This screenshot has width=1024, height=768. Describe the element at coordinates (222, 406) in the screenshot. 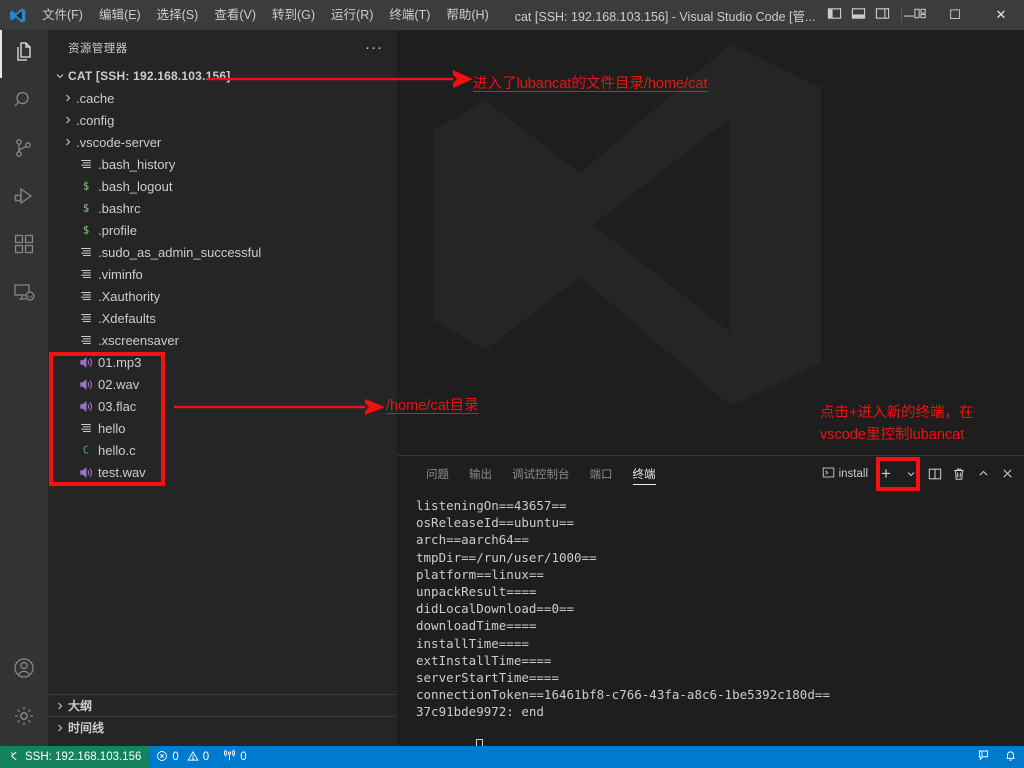

I see `tree-item-03-flac: 03.flac` at that location.